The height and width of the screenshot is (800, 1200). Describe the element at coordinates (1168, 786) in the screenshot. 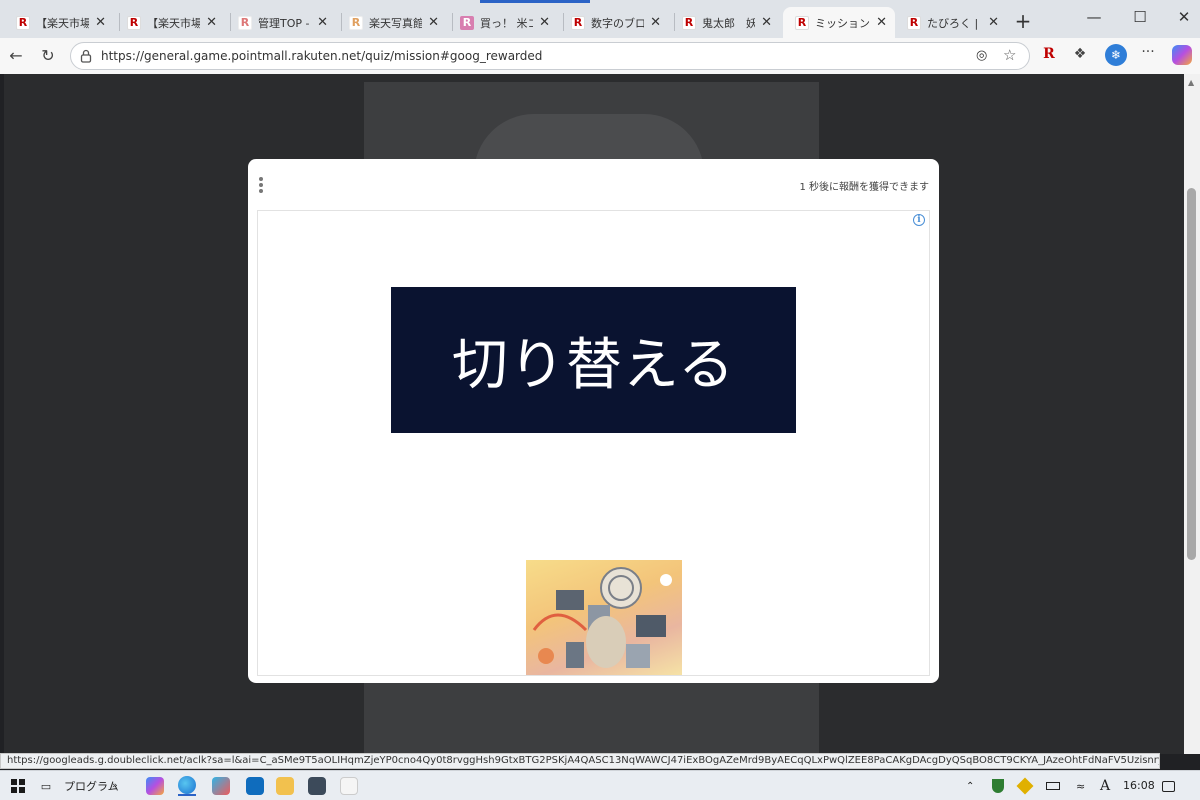

I see `notification-icon` at that location.